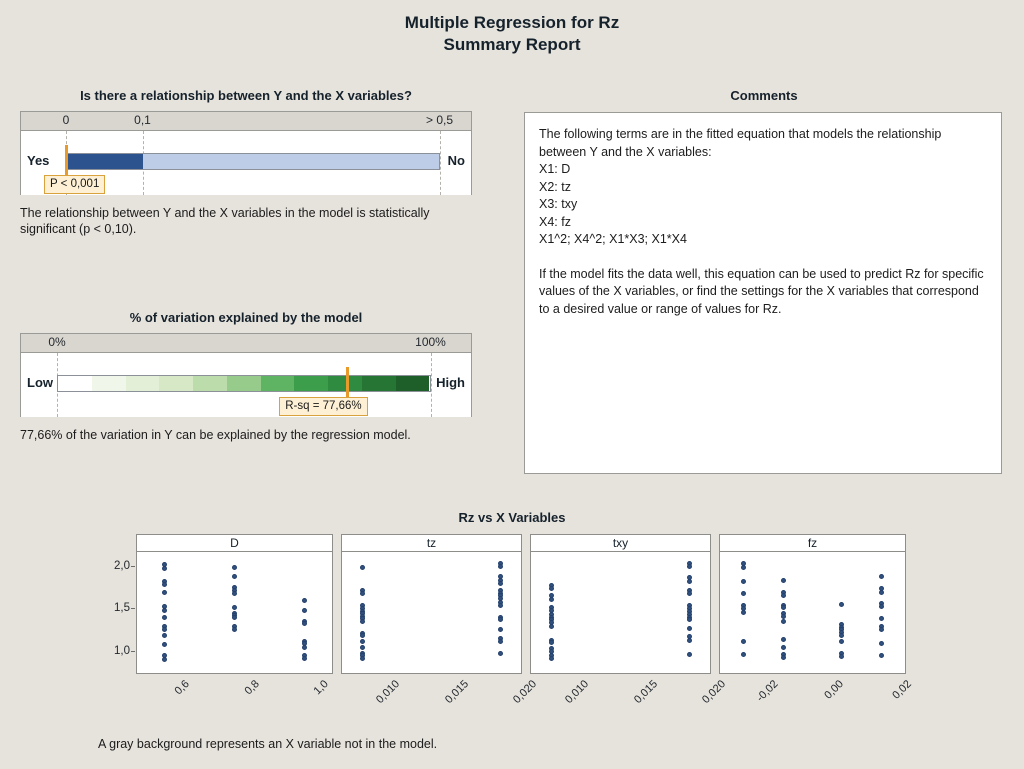 The height and width of the screenshot is (769, 1024). What do you see at coordinates (512, 517) in the screenshot?
I see `scatter-section-title: Rz vs X Variables` at bounding box center [512, 517].